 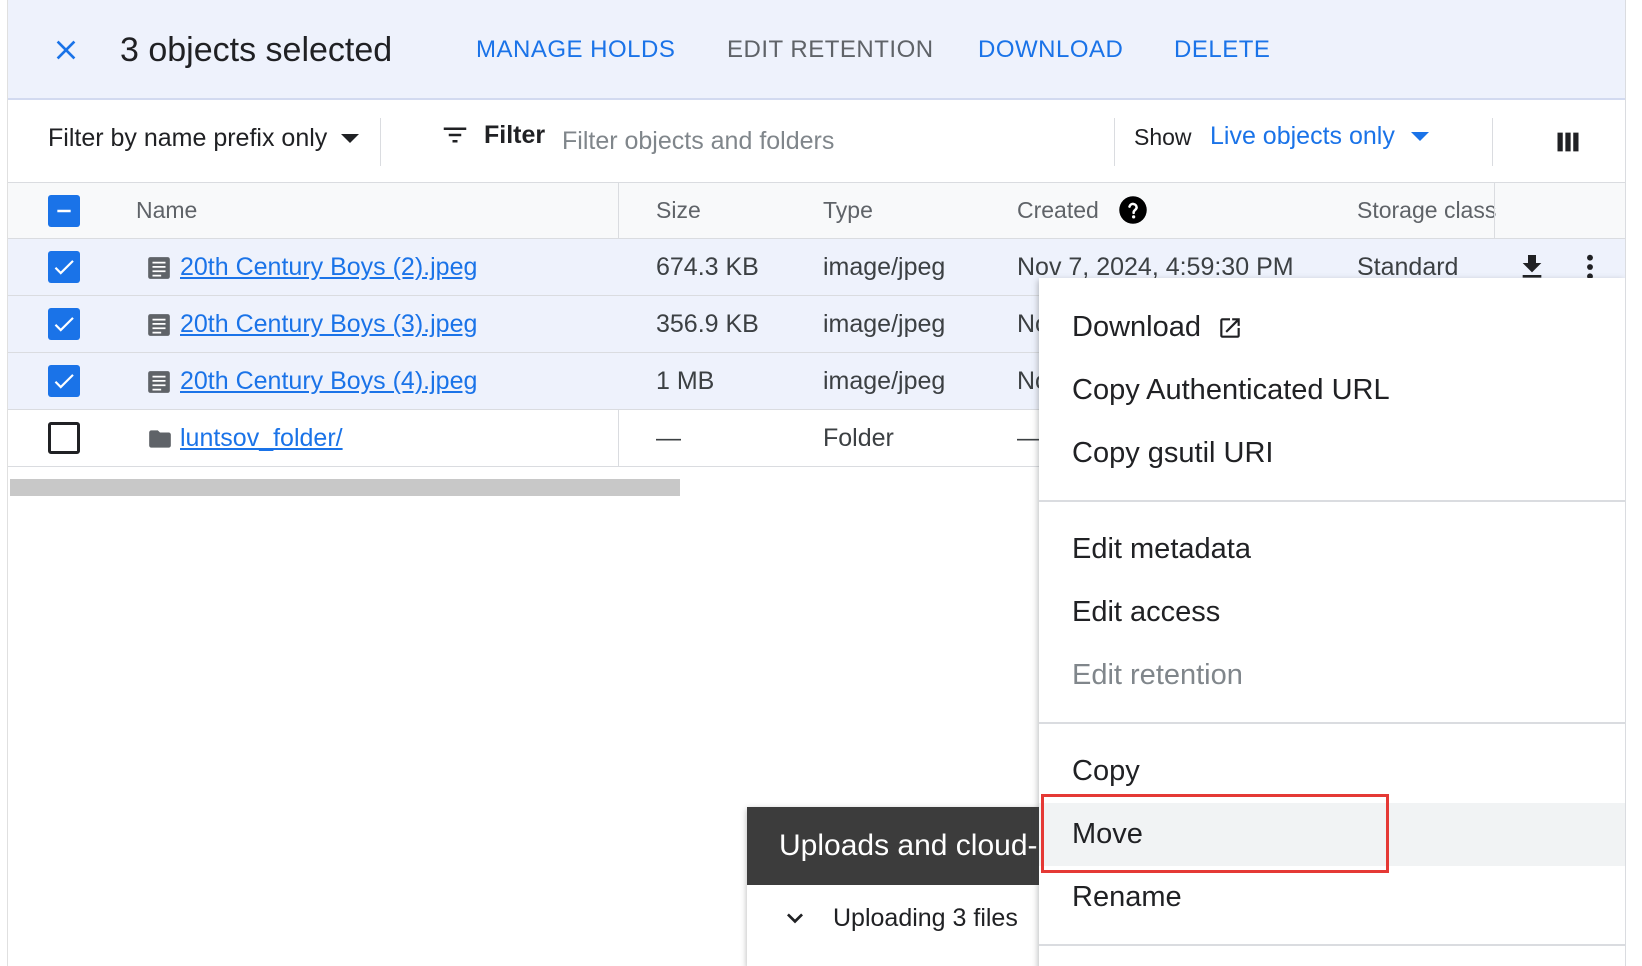 I want to click on manage-holds-button: MANAGE HOLDS, so click(x=575, y=50).